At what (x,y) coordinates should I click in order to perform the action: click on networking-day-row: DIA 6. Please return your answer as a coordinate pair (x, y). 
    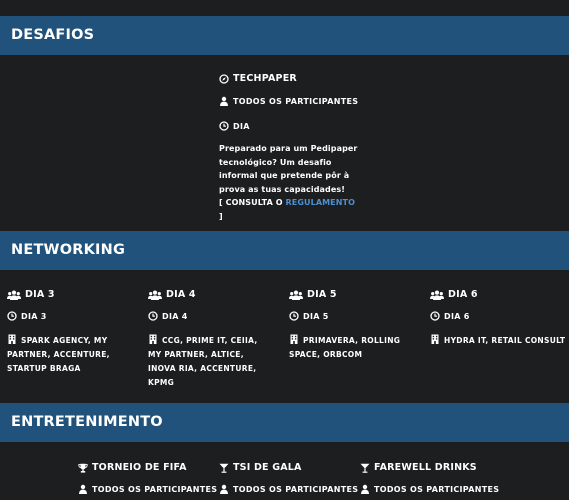
    Looking at the image, I should click on (450, 316).